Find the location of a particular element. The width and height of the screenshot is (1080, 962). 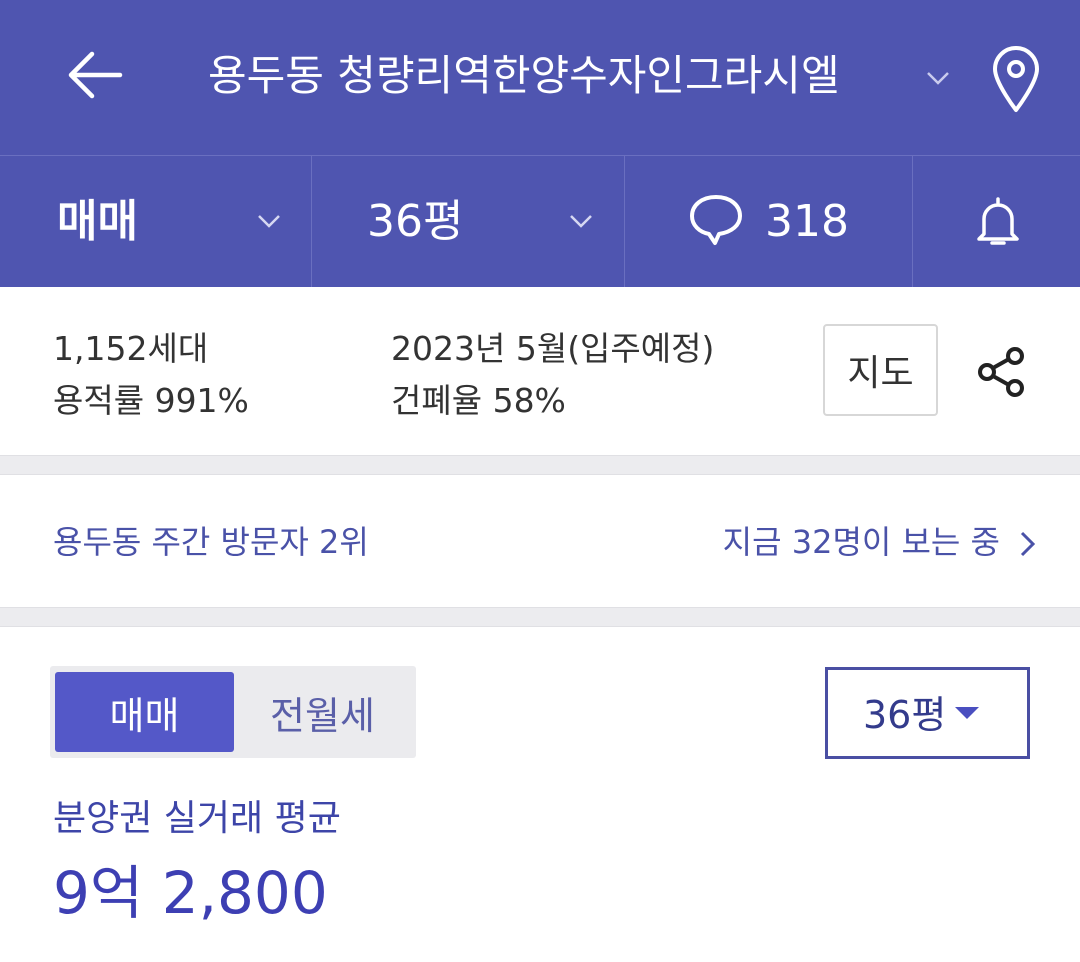

filter-bar: 매매 36평 318 is located at coordinates (540, 221).